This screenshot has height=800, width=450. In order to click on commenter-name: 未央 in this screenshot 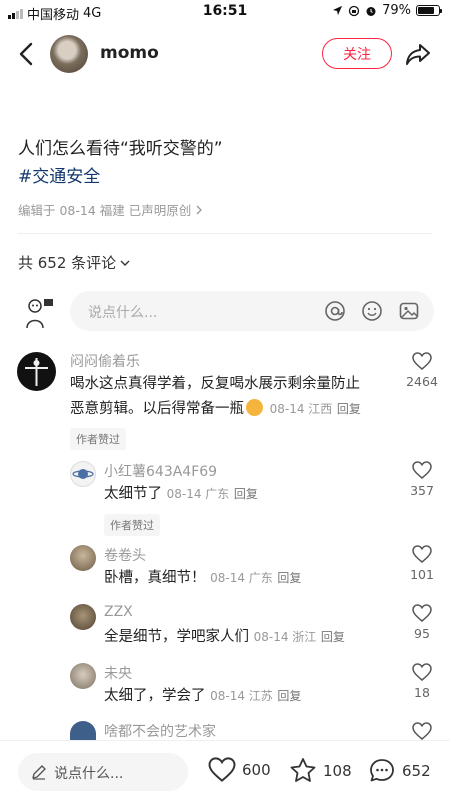, I will do `click(118, 673)`.